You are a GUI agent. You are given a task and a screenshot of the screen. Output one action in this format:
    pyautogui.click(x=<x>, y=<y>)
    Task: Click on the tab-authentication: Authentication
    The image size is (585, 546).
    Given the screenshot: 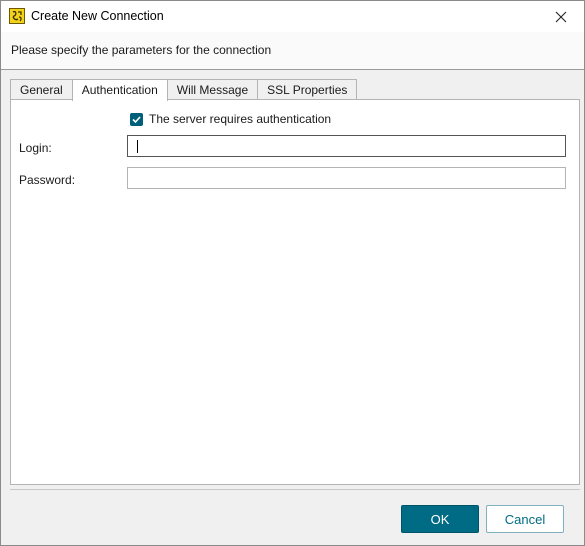 What is the action you would take?
    pyautogui.click(x=119, y=90)
    